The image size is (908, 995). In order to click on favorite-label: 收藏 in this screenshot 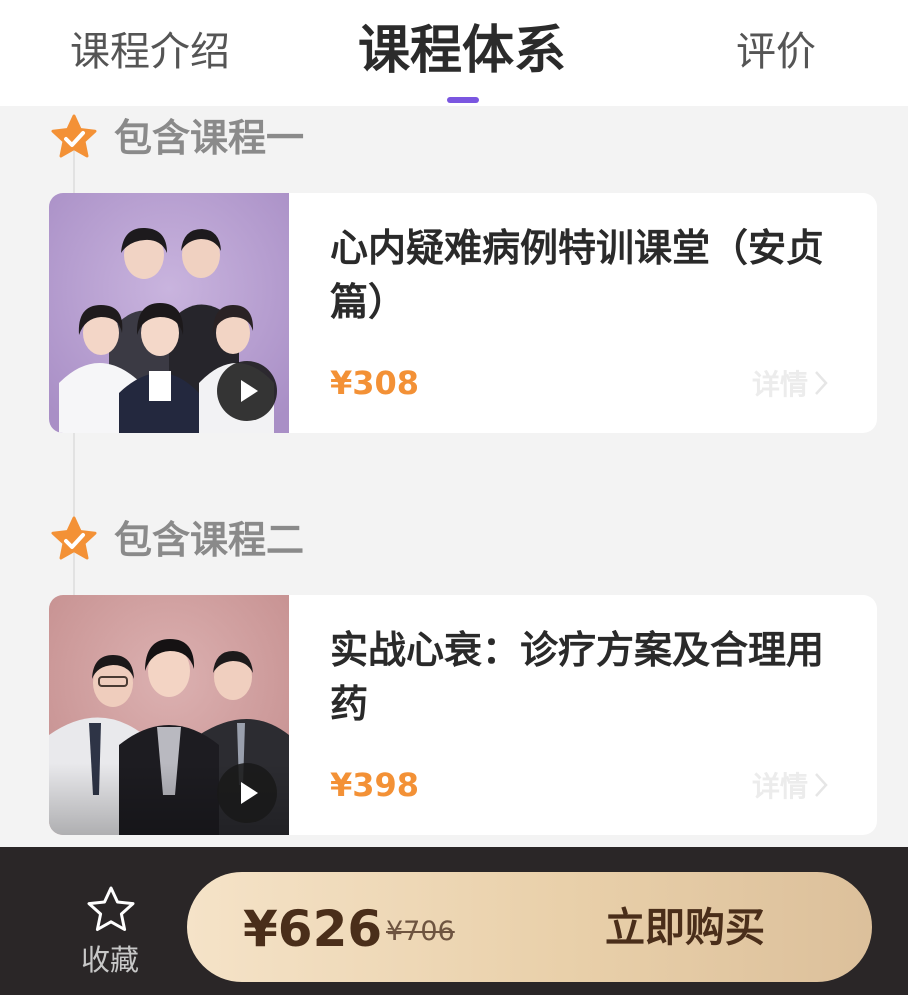, I will do `click(110, 960)`.